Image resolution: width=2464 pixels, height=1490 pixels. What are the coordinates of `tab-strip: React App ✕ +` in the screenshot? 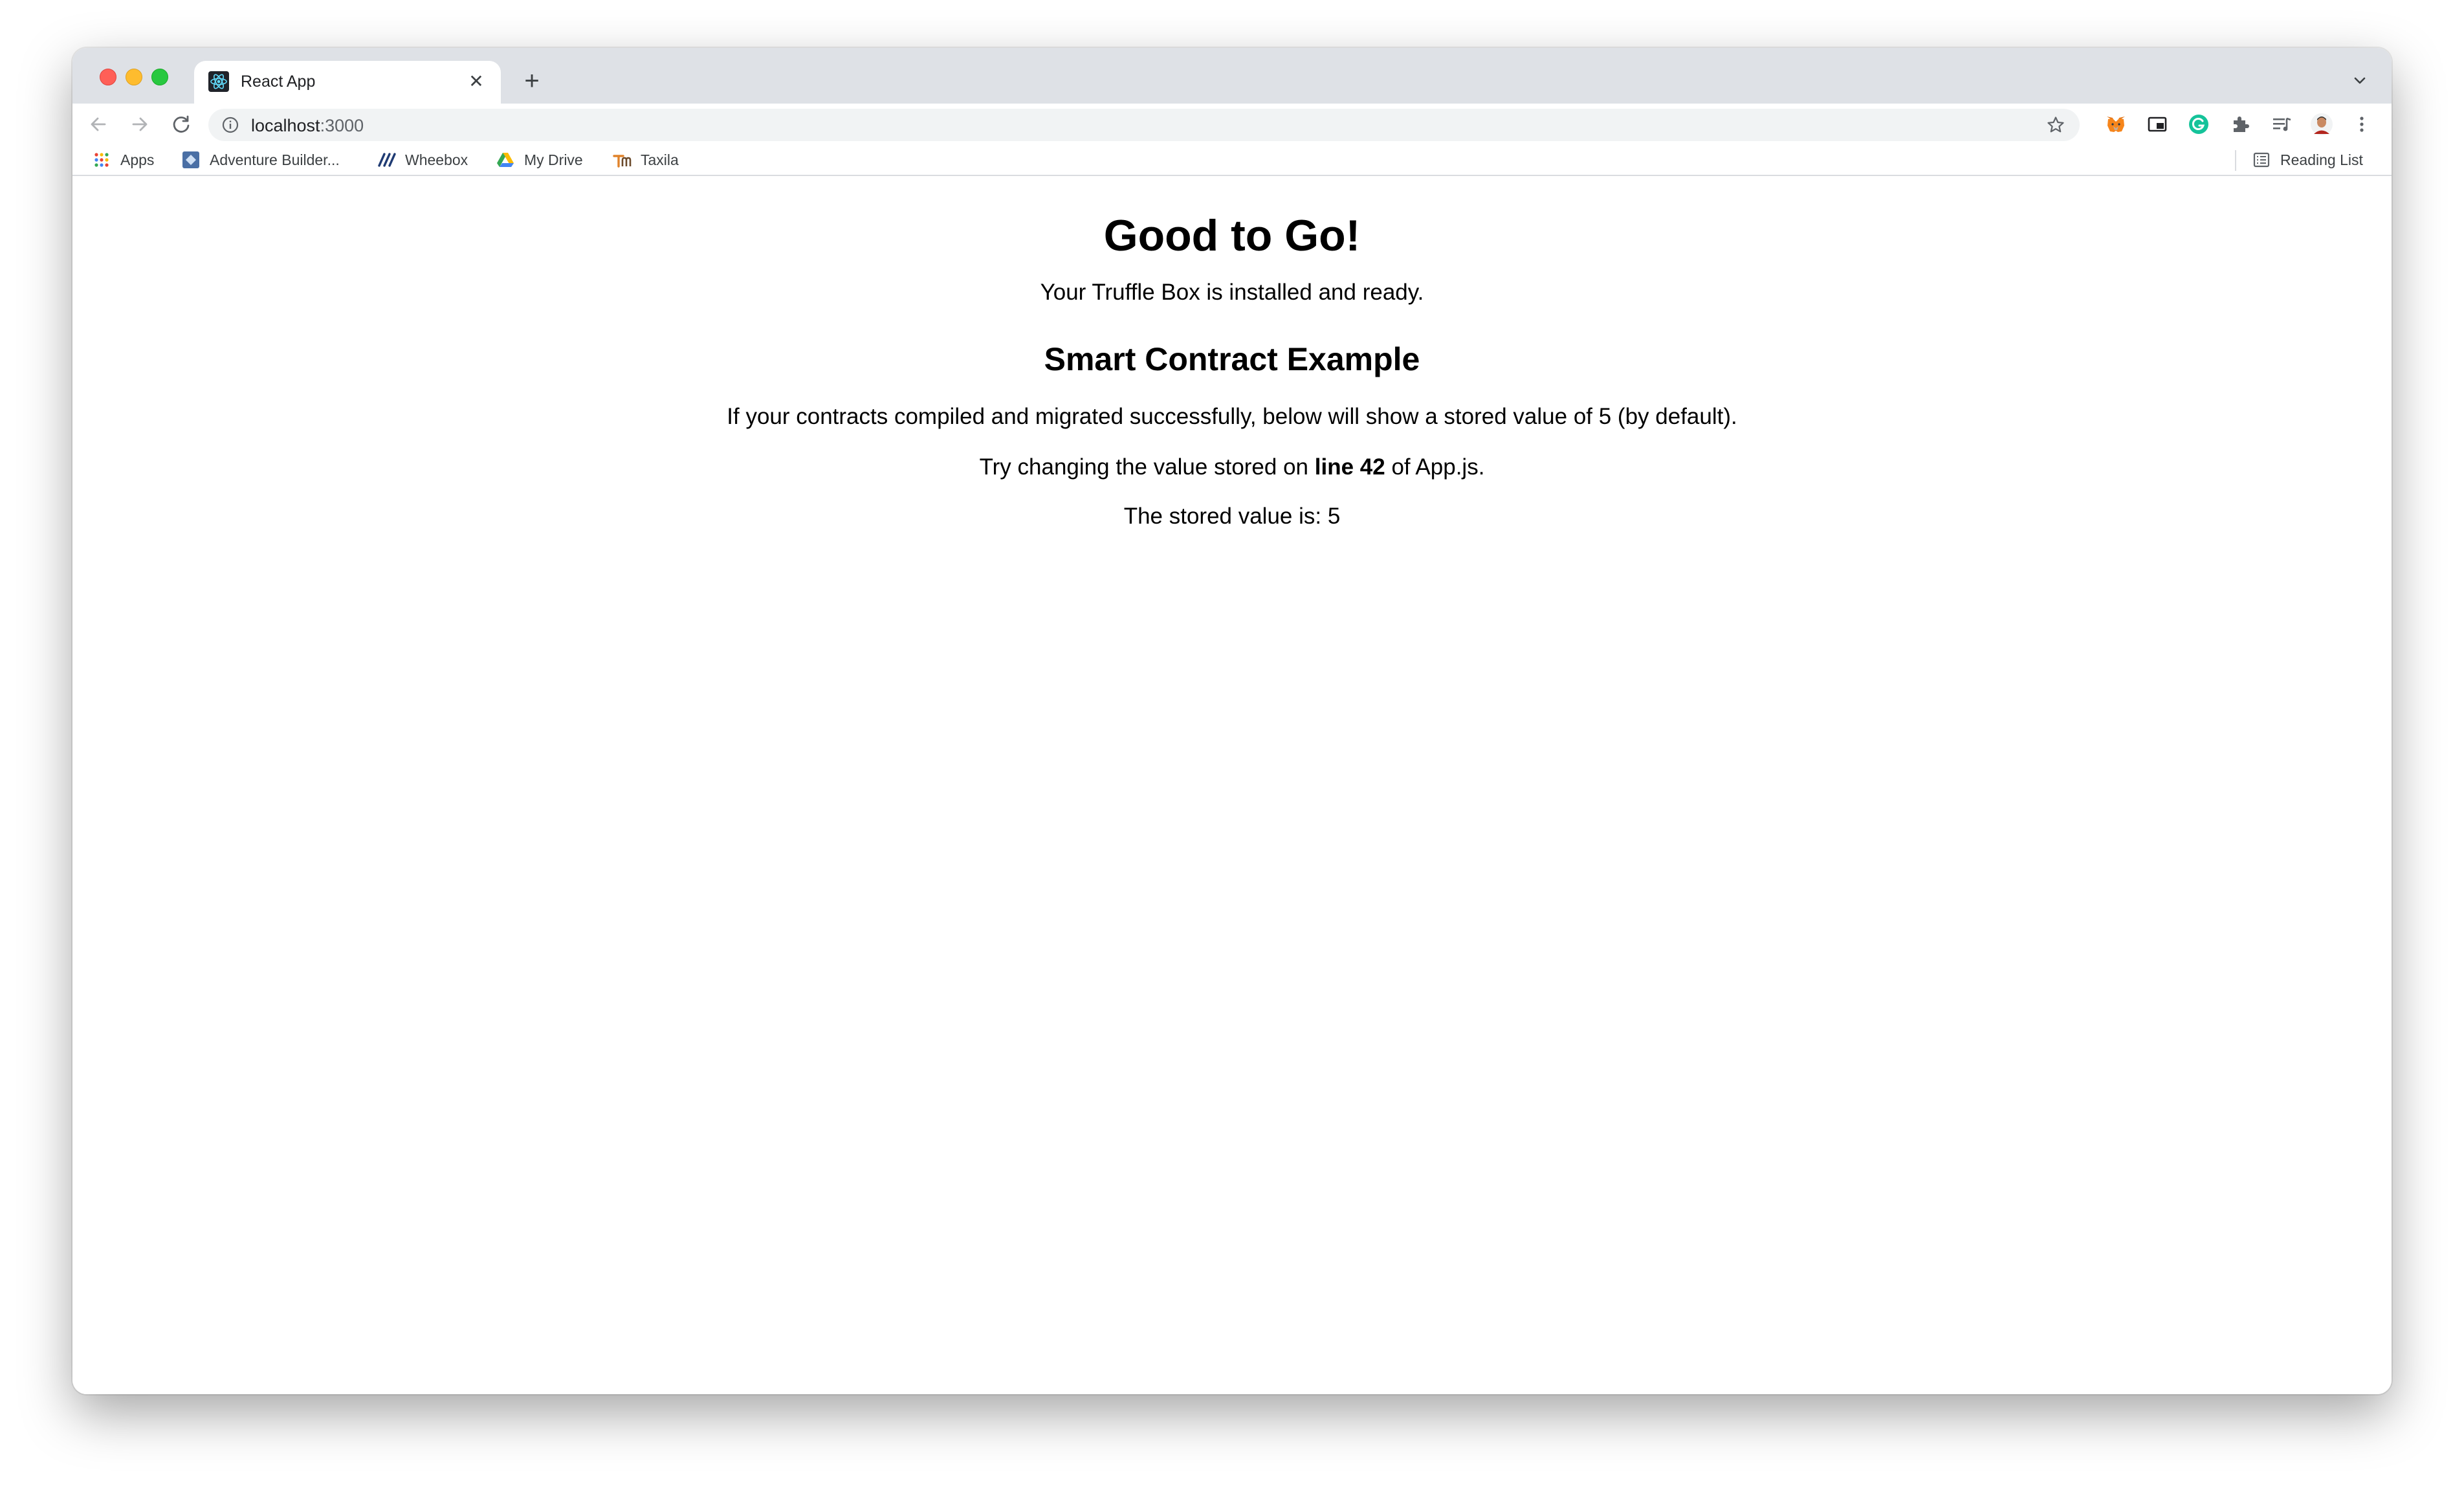 It's located at (1232, 76).